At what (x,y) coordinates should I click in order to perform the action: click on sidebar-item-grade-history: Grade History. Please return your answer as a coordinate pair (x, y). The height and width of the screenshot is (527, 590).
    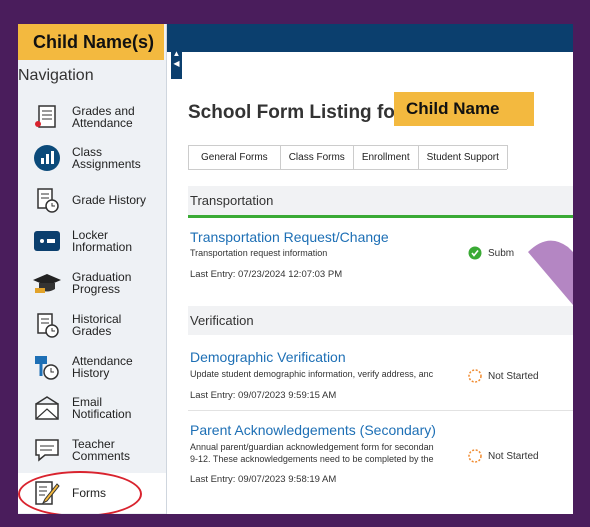
    Looking at the image, I should click on (92, 200).